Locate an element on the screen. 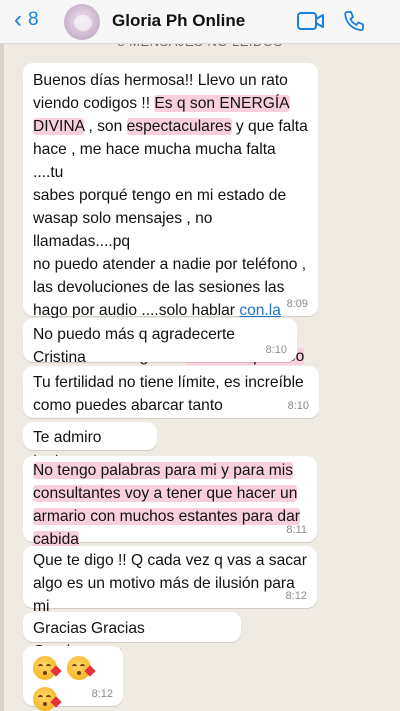  message-line: wasap solo mensajes , no llamadas....pq is located at coordinates (170, 230).